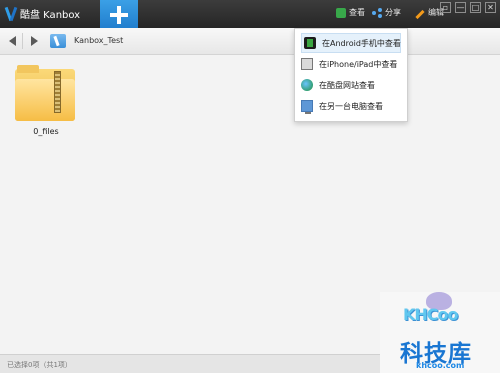 This screenshot has height=373, width=500. I want to click on view-icon, so click(341, 12).